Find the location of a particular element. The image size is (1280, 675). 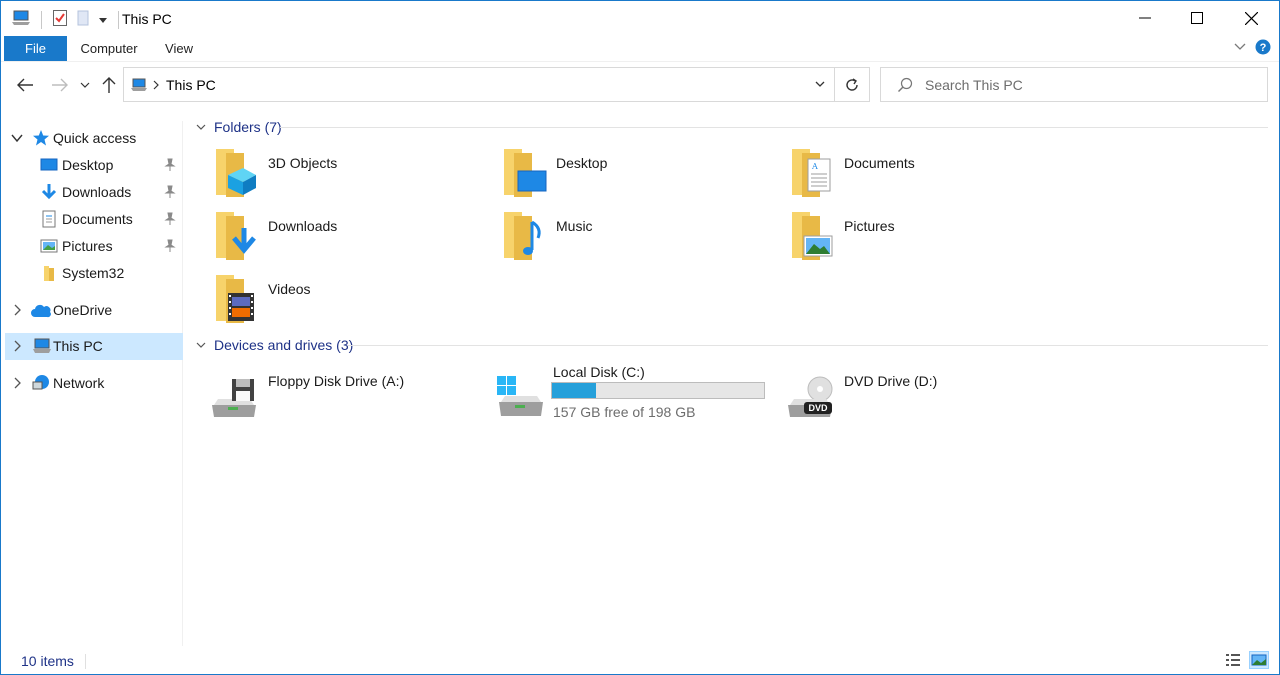

sidebar-item-label: This PC is located at coordinates (78, 346).